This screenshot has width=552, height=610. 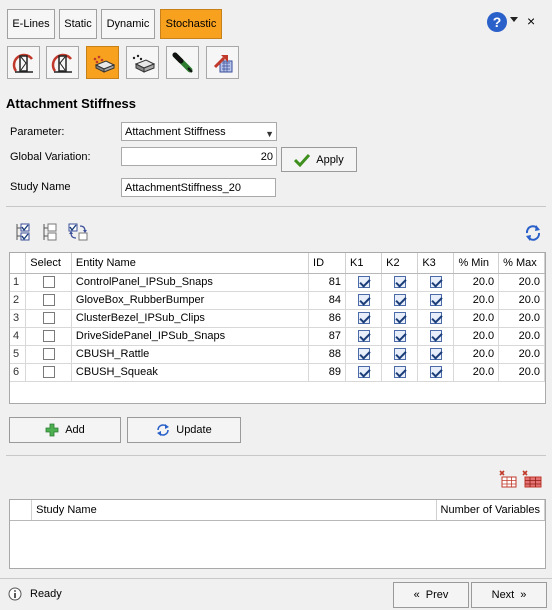 I want to click on column-header-max: % Max, so click(x=521, y=263).